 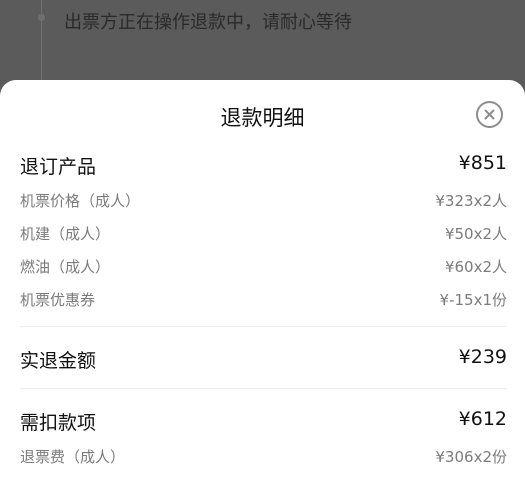 I want to click on refund-products-label: 退订产品, so click(x=58, y=167).